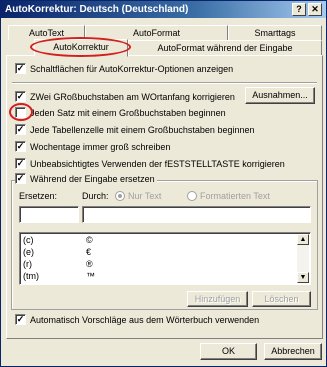 This screenshot has height=367, width=327. I want to click on list-scrollbar: ▲ ▼, so click(303, 258).